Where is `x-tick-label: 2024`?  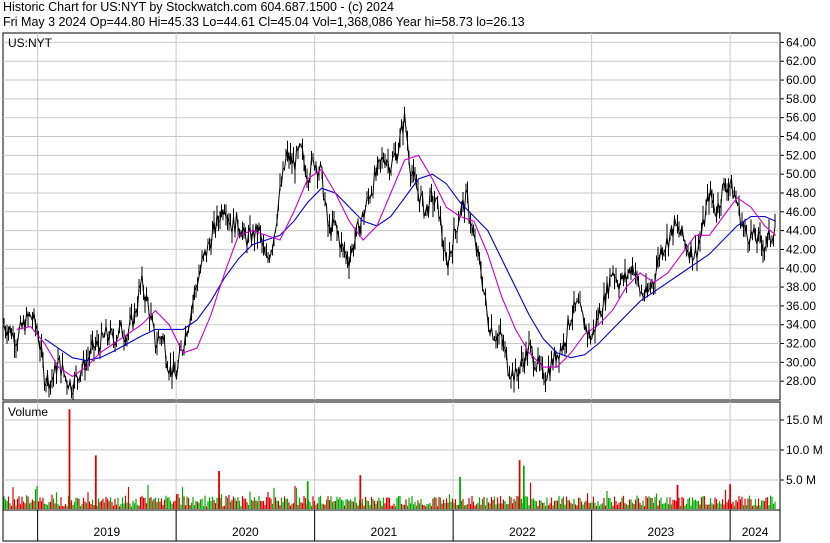
x-tick-label: 2024 is located at coordinates (755, 532).